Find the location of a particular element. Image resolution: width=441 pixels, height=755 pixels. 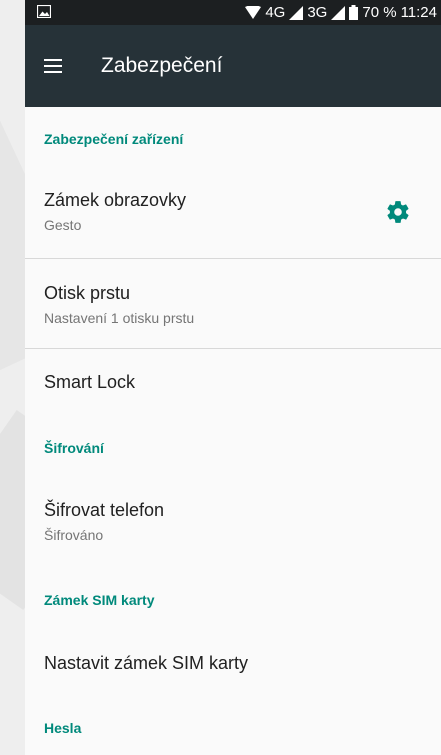

section-header-passwords: Hesla is located at coordinates (63, 728).